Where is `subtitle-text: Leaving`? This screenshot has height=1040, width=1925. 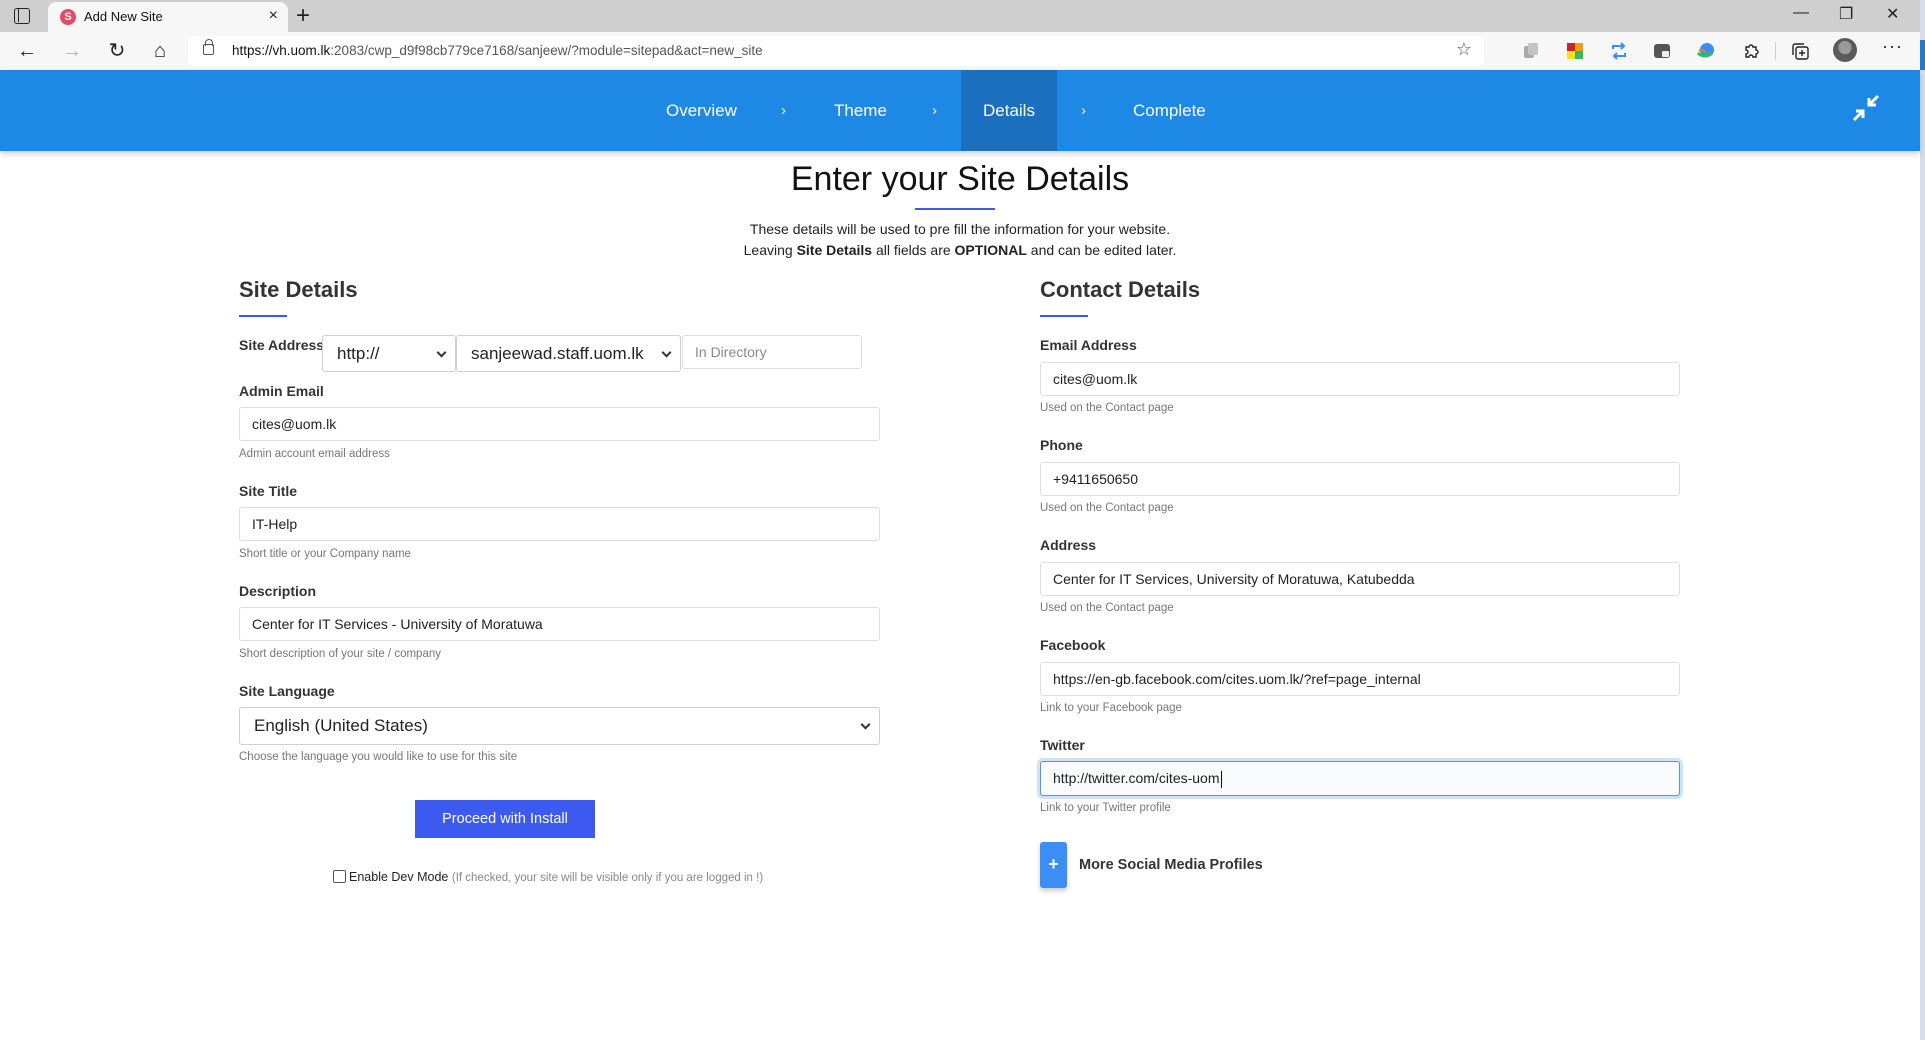
subtitle-text: Leaving is located at coordinates (770, 250).